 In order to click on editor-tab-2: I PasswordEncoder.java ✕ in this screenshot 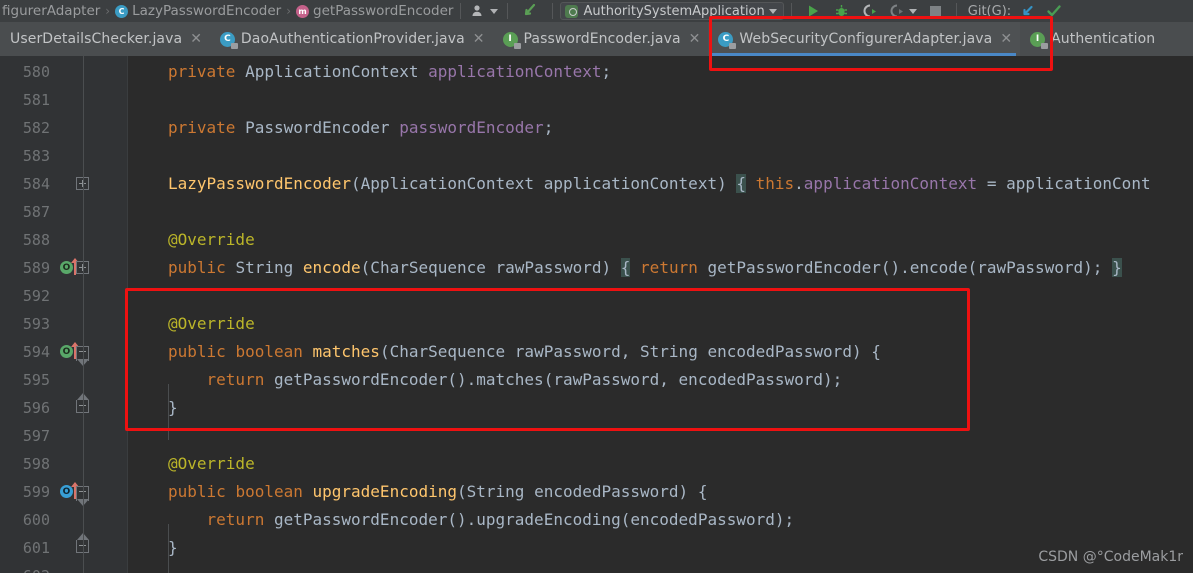, I will do `click(601, 39)`.